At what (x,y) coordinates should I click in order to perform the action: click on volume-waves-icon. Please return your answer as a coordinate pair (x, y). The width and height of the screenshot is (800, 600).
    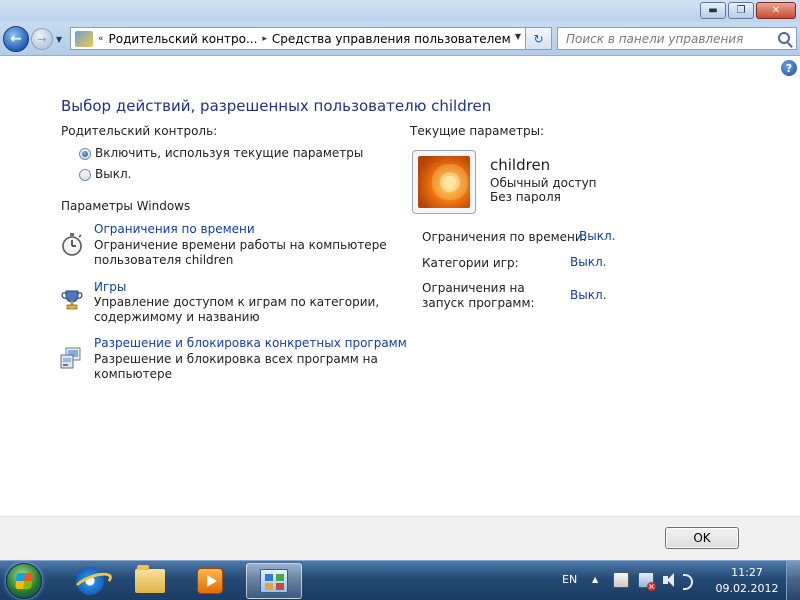
    Looking at the image, I should click on (689, 581).